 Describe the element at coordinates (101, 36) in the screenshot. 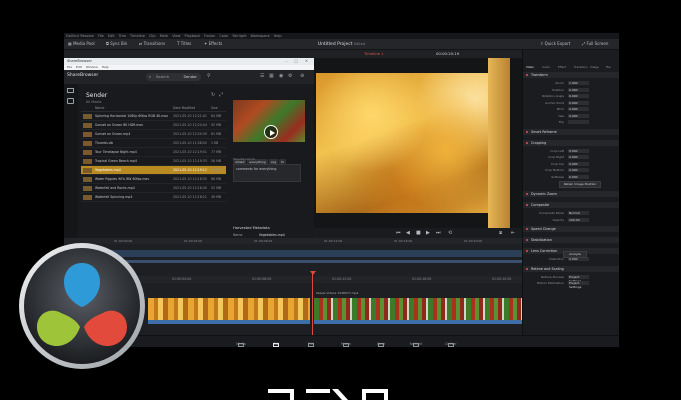

I see `menubar-item: File` at that location.